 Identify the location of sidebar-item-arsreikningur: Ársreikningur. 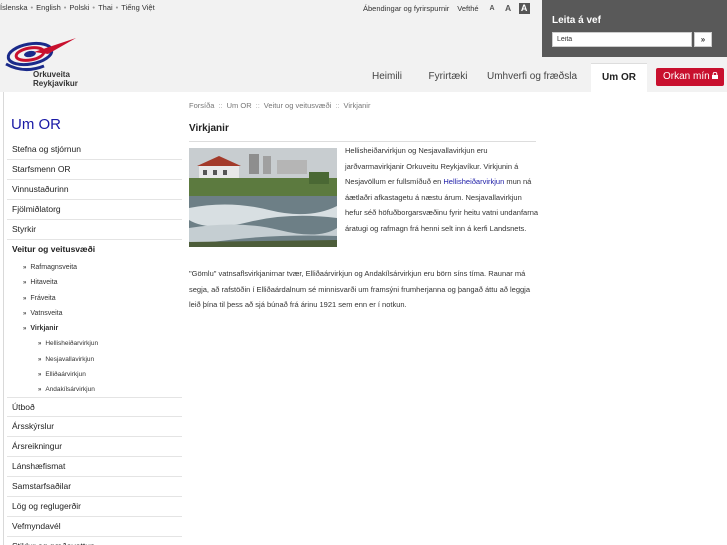
(94, 447).